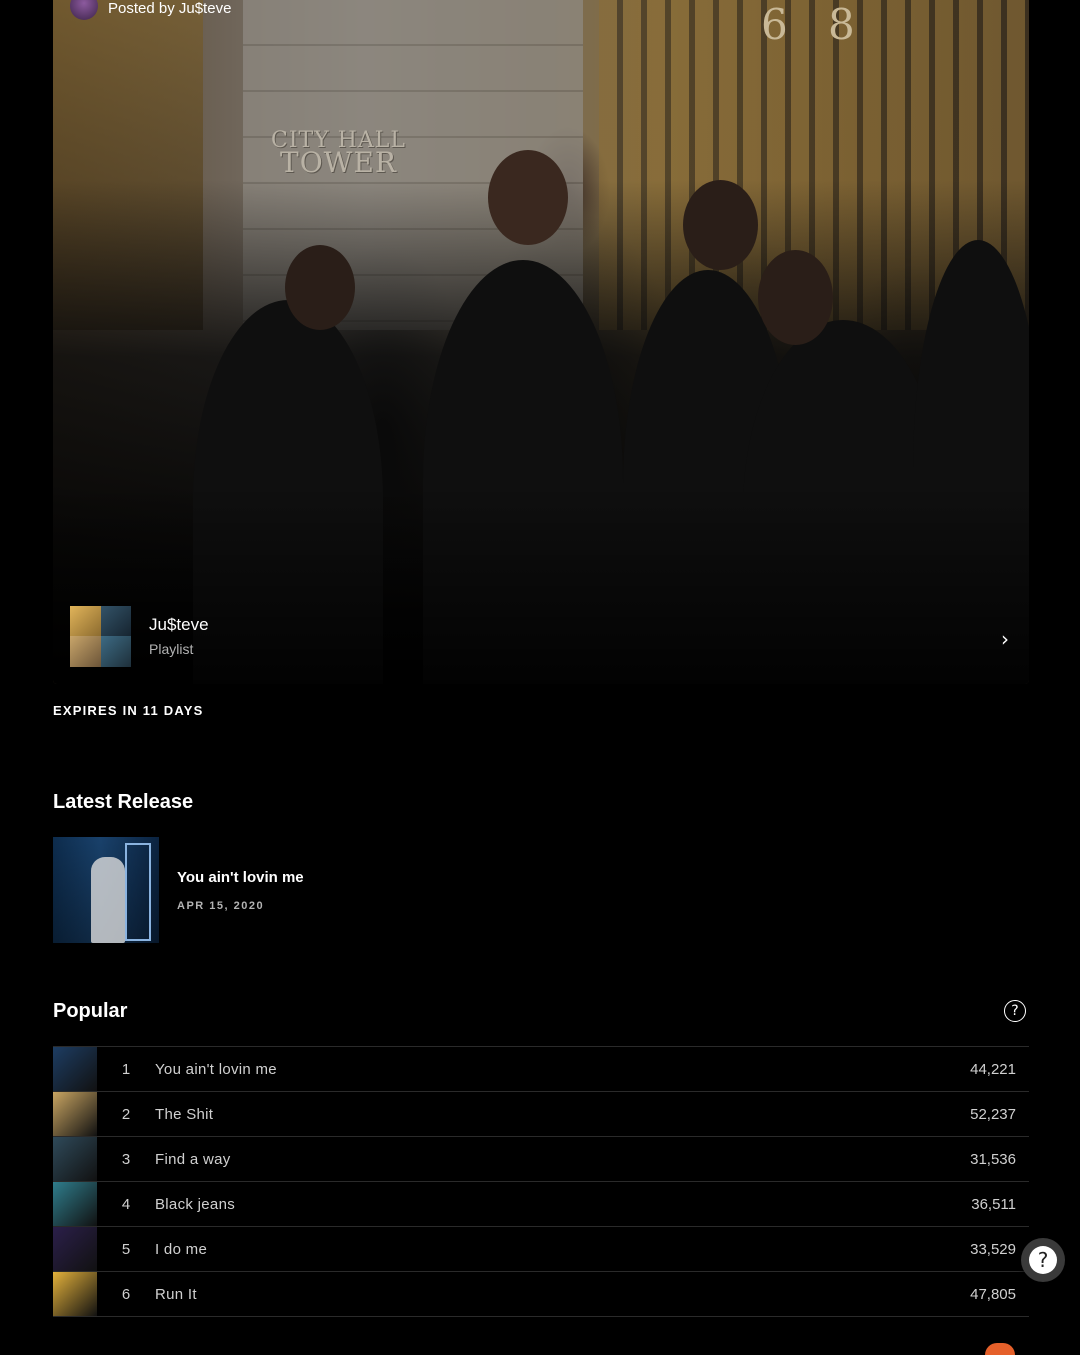  What do you see at coordinates (171, 649) in the screenshot?
I see `playlist-subtitle: Playlist` at bounding box center [171, 649].